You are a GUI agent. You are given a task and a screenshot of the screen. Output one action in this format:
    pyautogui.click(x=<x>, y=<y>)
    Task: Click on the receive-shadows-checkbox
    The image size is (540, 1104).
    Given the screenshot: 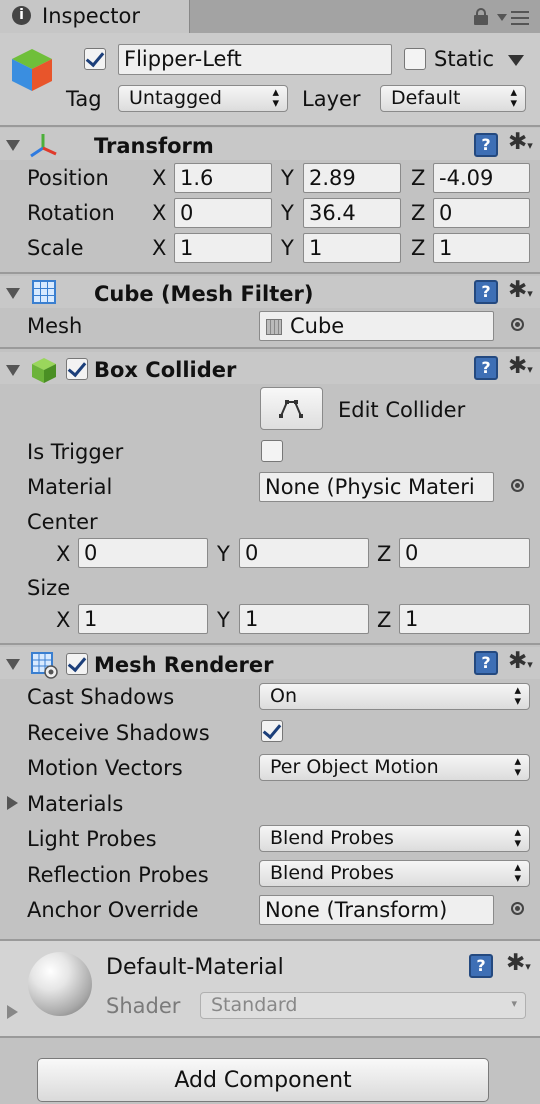 What is the action you would take?
    pyautogui.click(x=272, y=731)
    